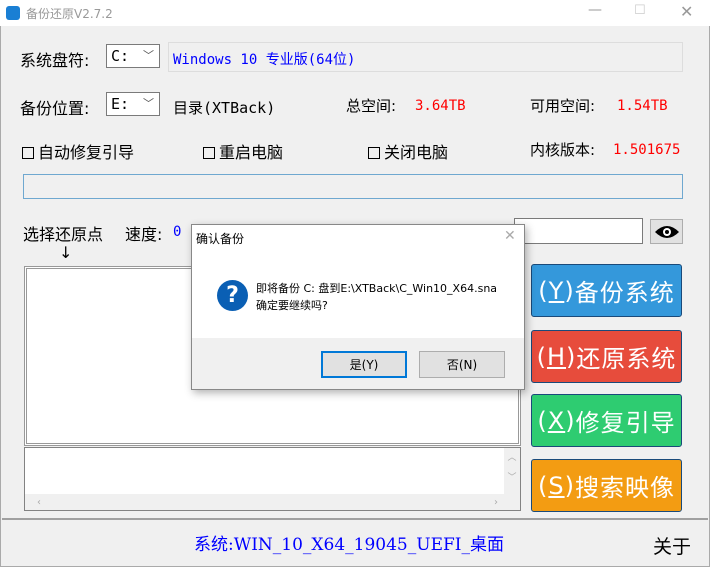 This screenshot has width=710, height=567. What do you see at coordinates (563, 106) in the screenshot?
I see `free-space-label: 可用空间:` at bounding box center [563, 106].